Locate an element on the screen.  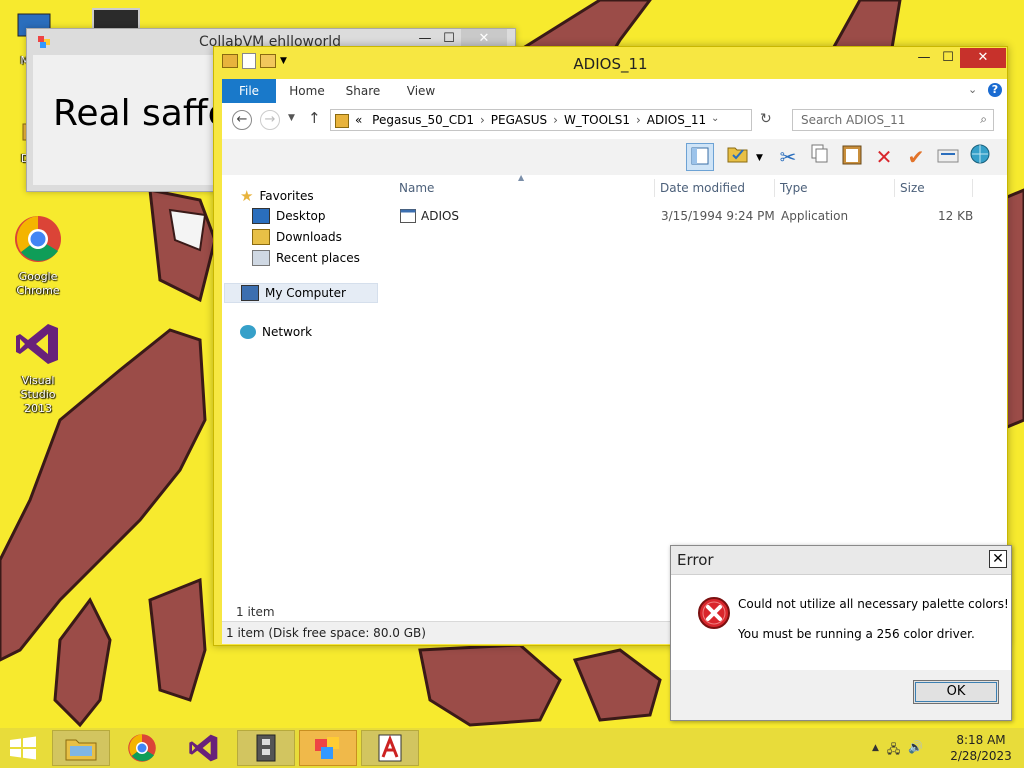
recent-locations-icon: ▼ is located at coordinates (291, 118).